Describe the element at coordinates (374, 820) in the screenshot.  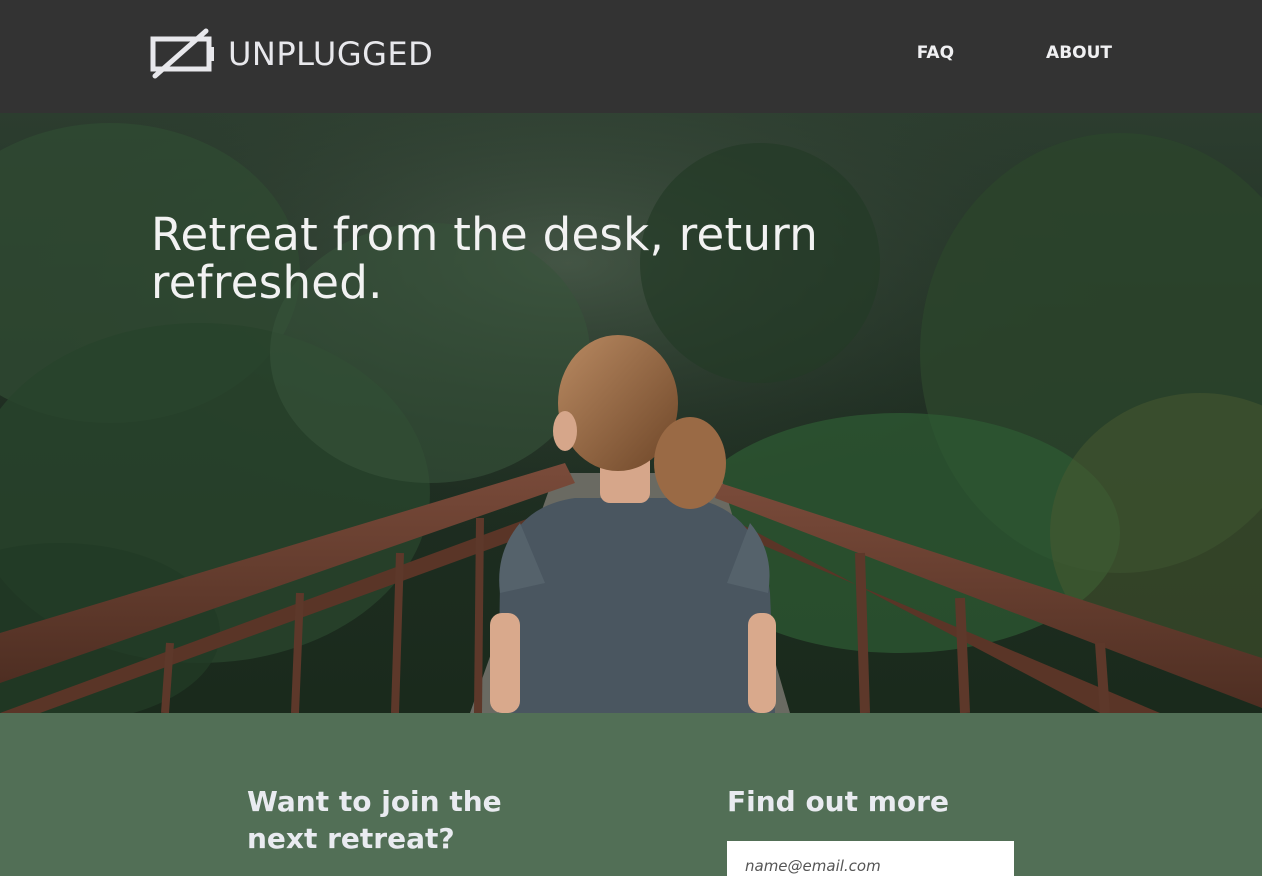
I see `join-heading: Want to join the next retreat?` at that location.